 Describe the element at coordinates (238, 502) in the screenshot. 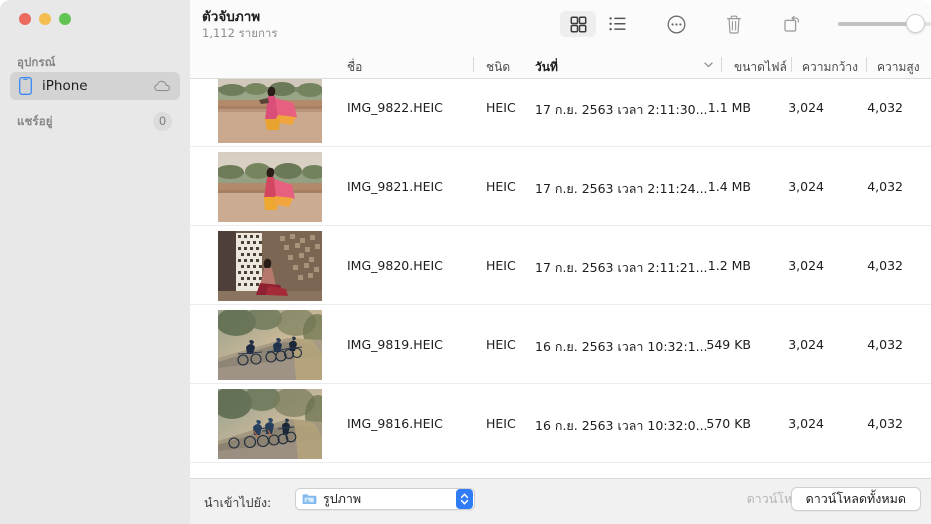

I see `import-destination-label: นำเข้าไปยัง:` at that location.